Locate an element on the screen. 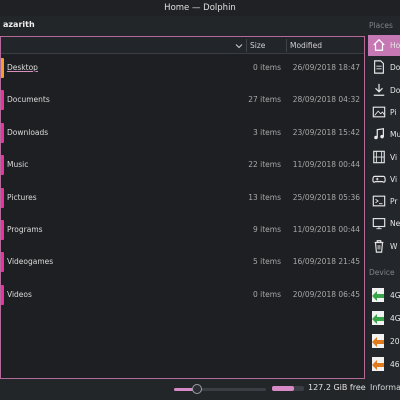  folder-orange-icon is located at coordinates (2, 68).